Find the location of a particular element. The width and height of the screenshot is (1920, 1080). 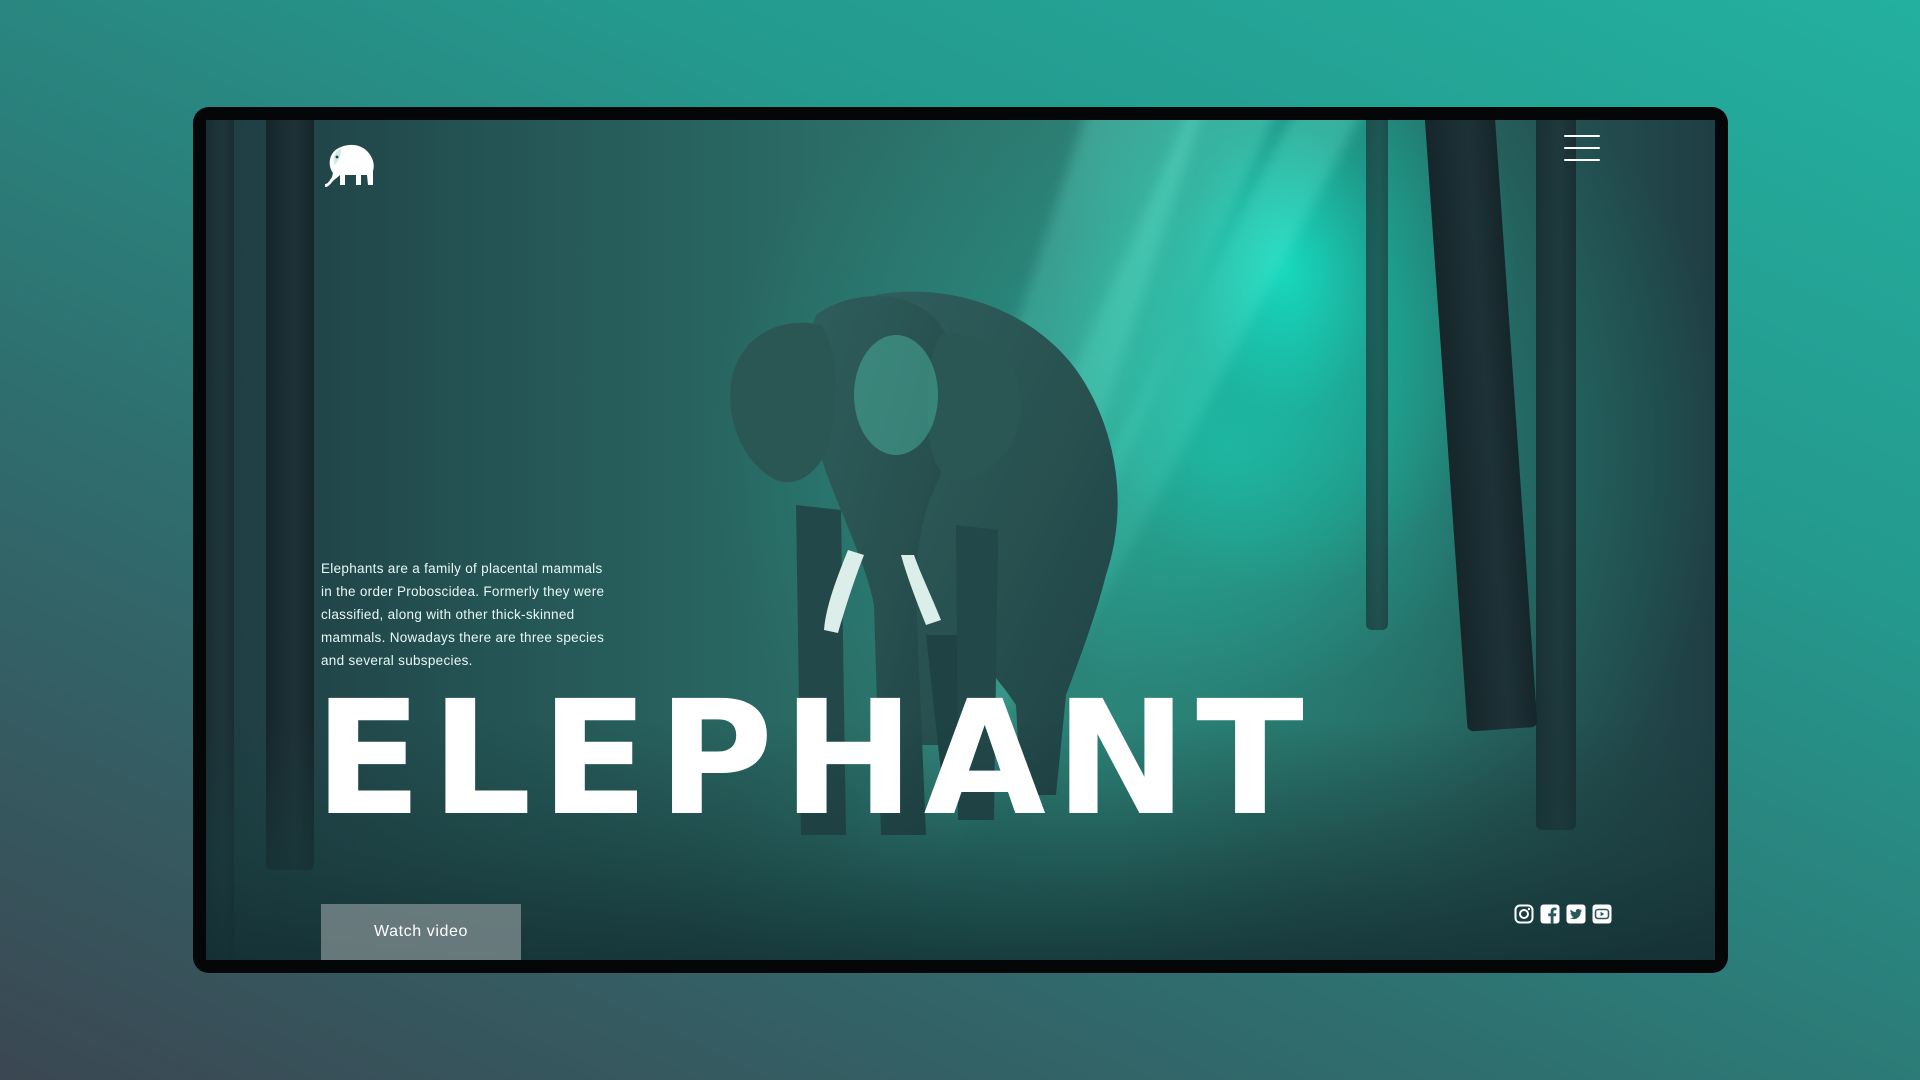

menu-button is located at coordinates (1582, 148).